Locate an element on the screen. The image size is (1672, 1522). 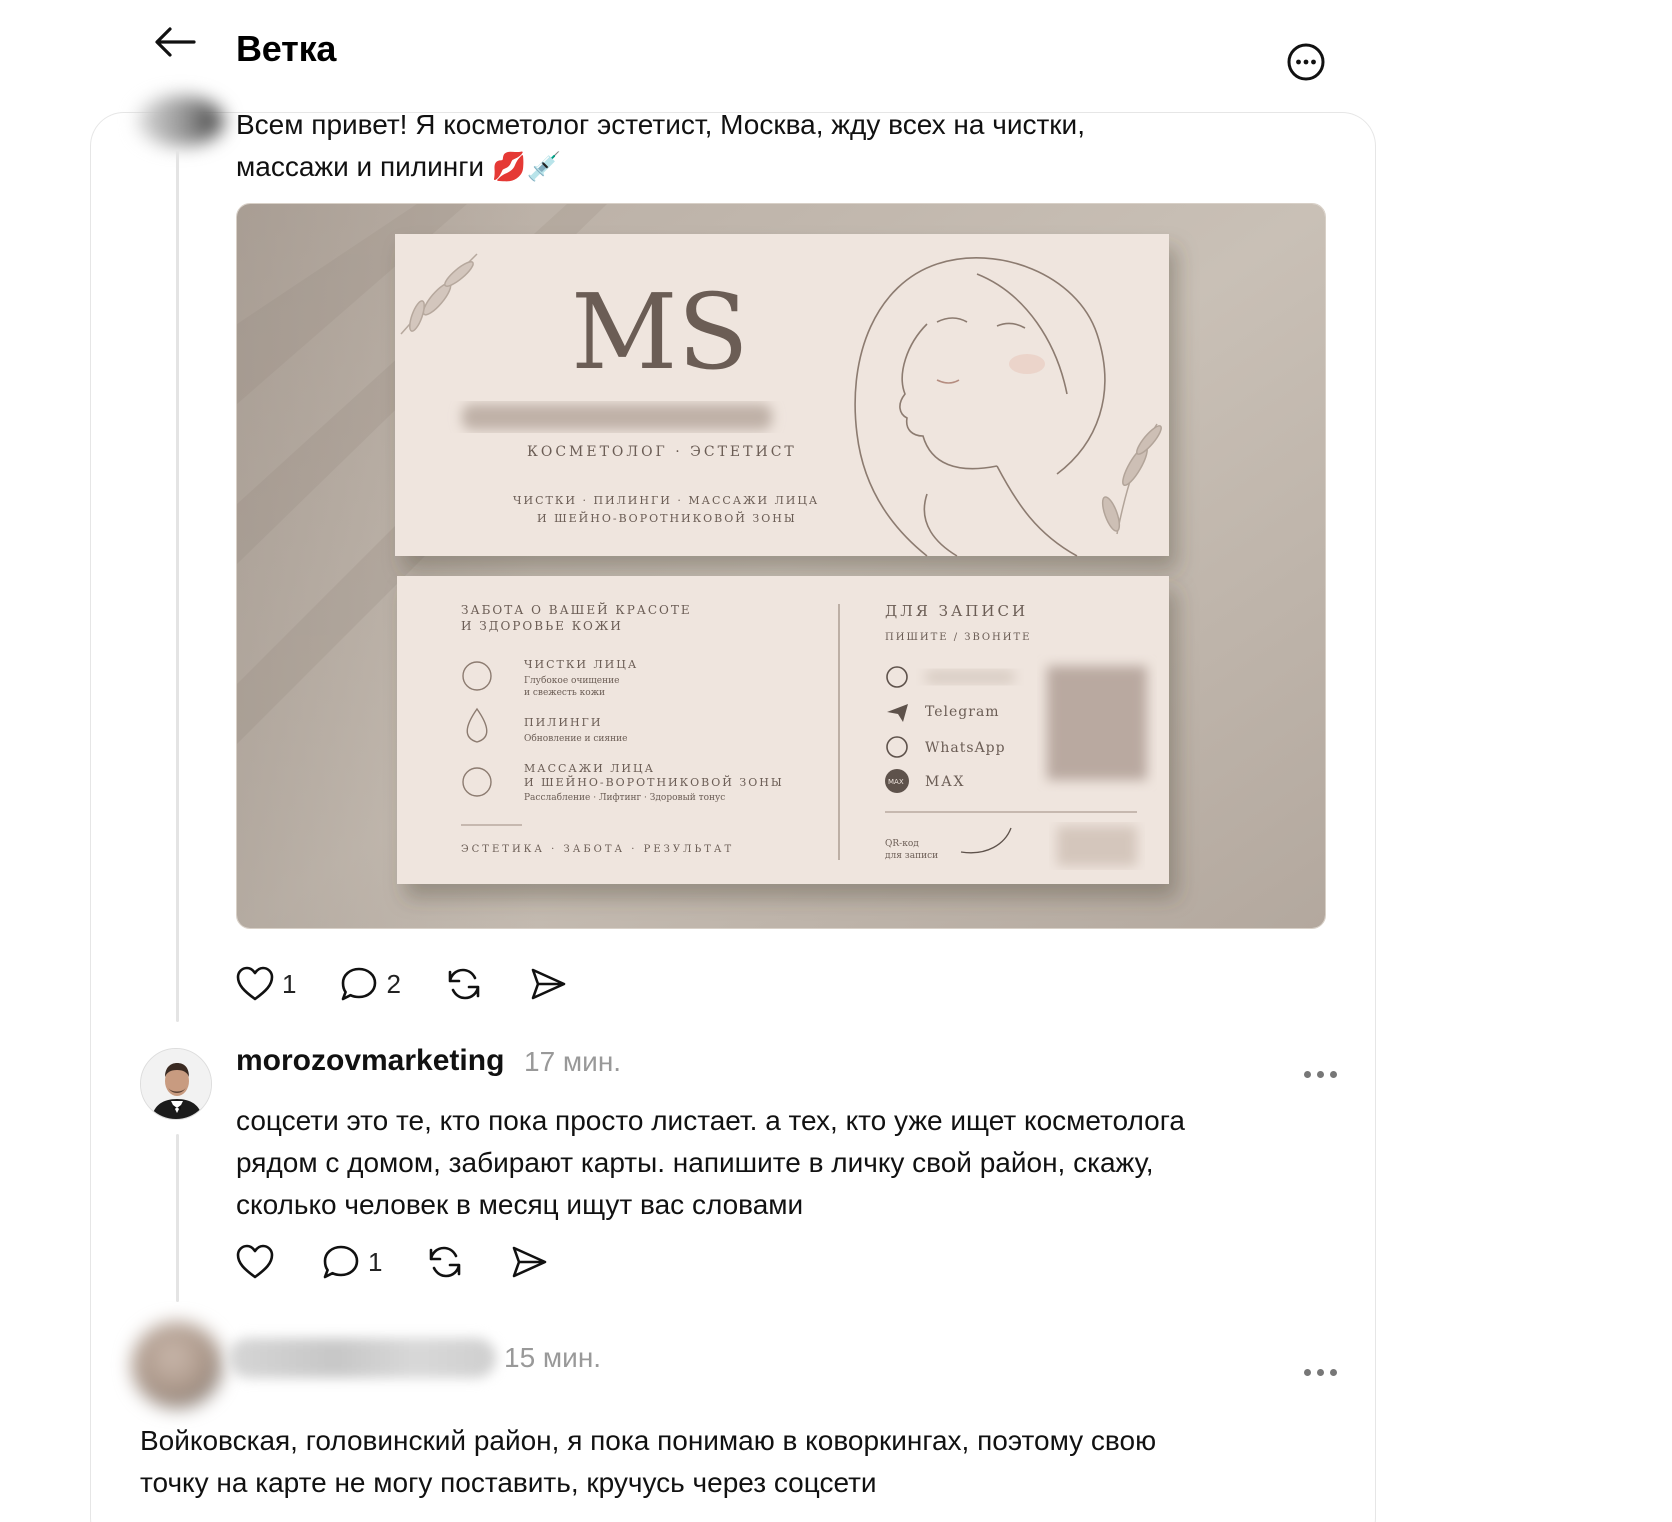
like-count: 1 is located at coordinates (289, 983).